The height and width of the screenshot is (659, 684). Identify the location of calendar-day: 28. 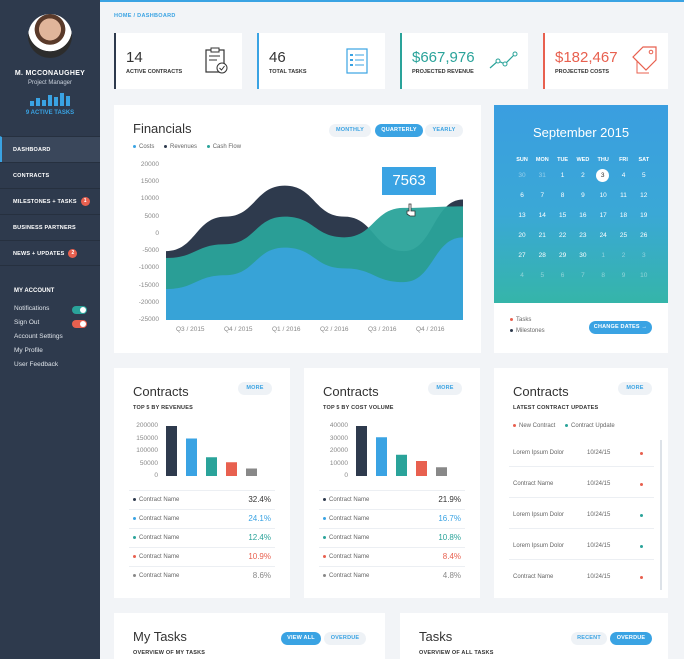
(542, 255).